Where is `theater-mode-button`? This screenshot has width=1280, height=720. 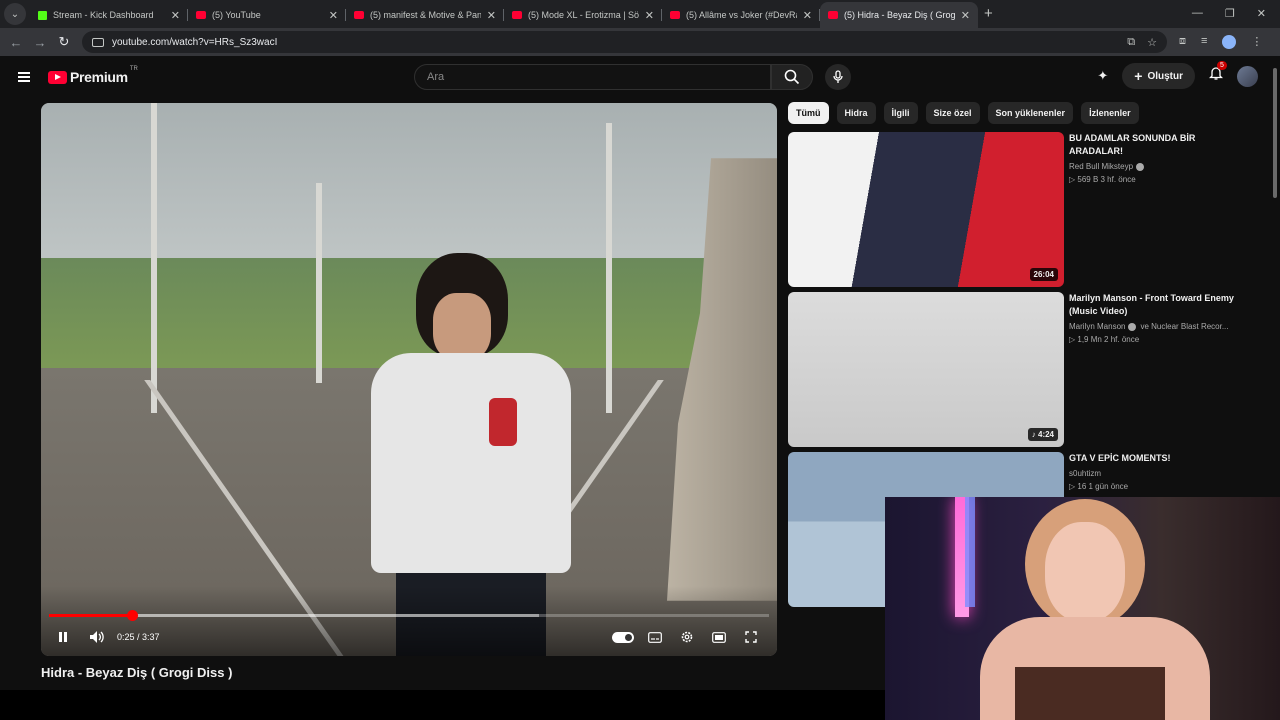
theater-mode-button is located at coordinates (719, 637).